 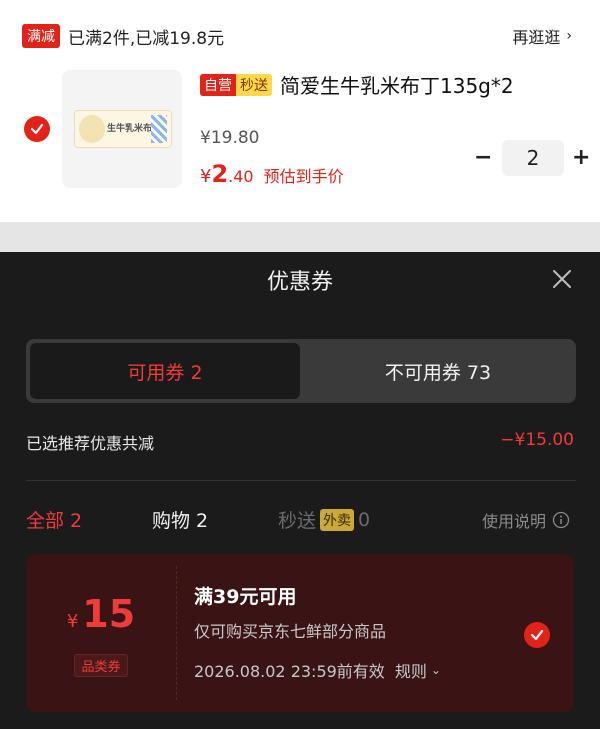 What do you see at coordinates (533, 158) in the screenshot?
I see `quantity-input: 2` at bounding box center [533, 158].